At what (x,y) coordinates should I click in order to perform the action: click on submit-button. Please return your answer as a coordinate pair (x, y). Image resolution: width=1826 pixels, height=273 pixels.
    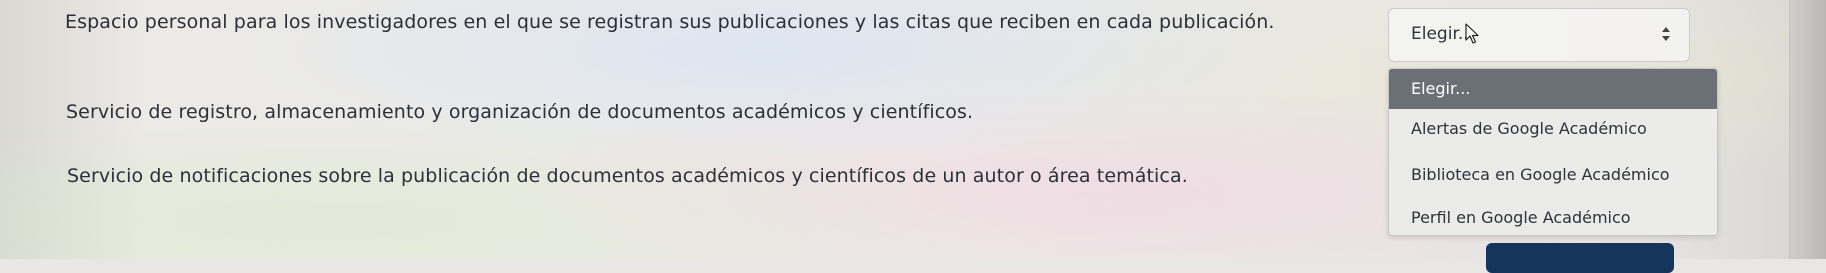
    Looking at the image, I should click on (1580, 258).